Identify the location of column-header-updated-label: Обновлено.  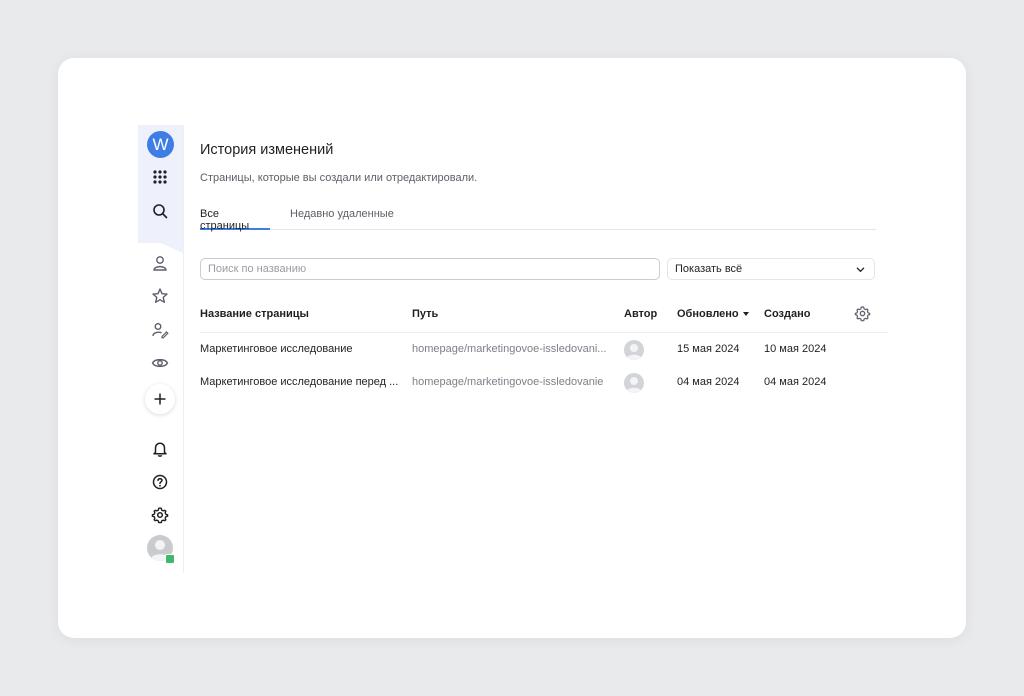
(708, 314).